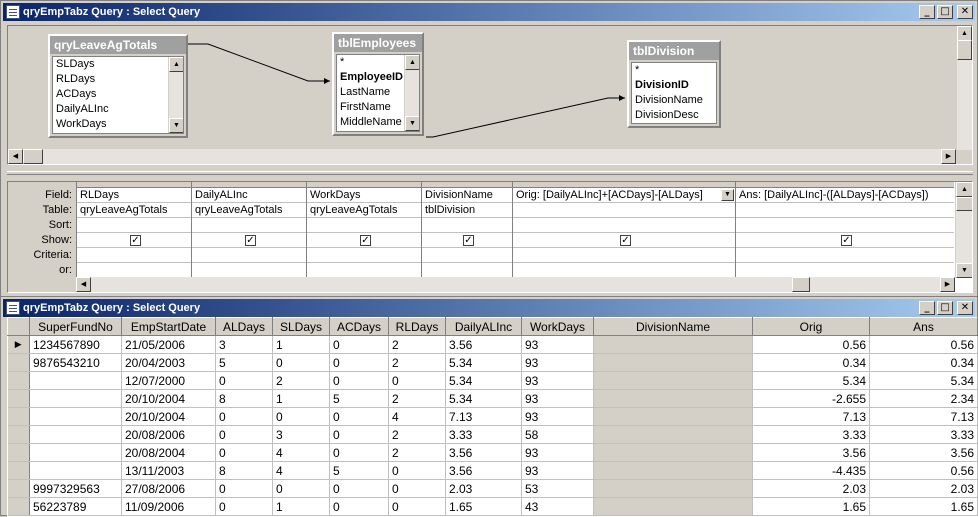 The image size is (978, 517). Describe the element at coordinates (492, 416) in the screenshot. I see `table-row: 20/10/2004 0 0 0 4 7.13 93 7.13 7.13` at that location.